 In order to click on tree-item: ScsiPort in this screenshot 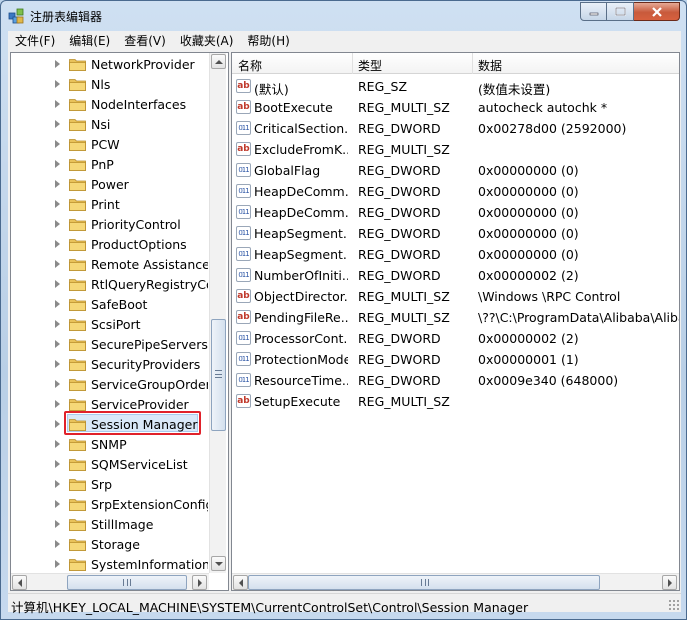, I will do `click(109, 324)`.